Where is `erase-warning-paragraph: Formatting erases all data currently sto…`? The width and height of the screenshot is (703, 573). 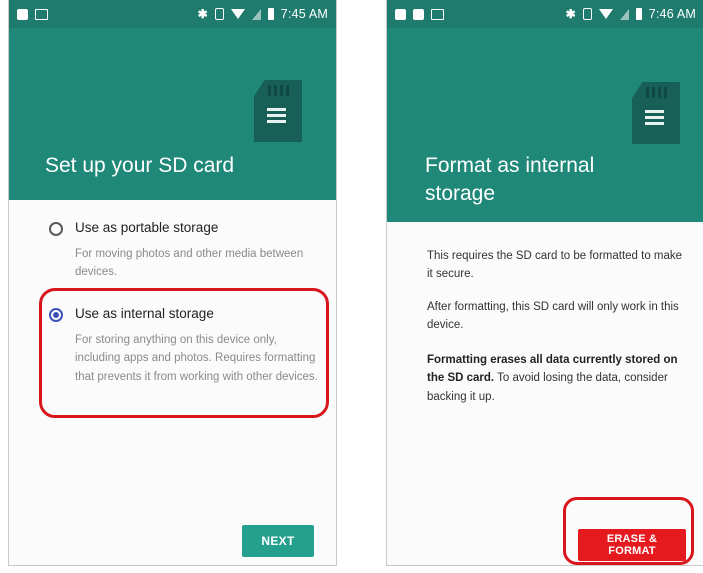
erase-warning-paragraph: Formatting erases all data currently sto… is located at coordinates (558, 378).